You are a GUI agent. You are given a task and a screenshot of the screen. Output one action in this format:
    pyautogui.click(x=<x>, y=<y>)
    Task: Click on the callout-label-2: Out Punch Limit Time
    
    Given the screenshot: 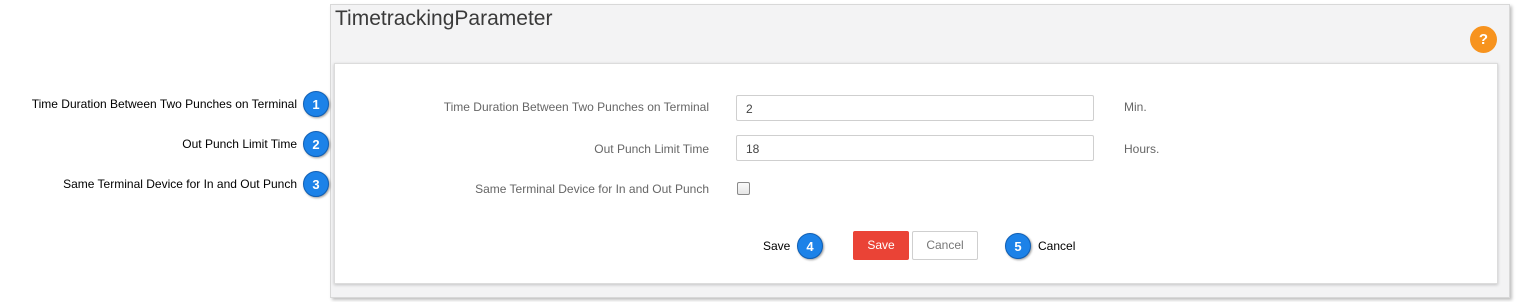 What is the action you would take?
    pyautogui.click(x=239, y=144)
    